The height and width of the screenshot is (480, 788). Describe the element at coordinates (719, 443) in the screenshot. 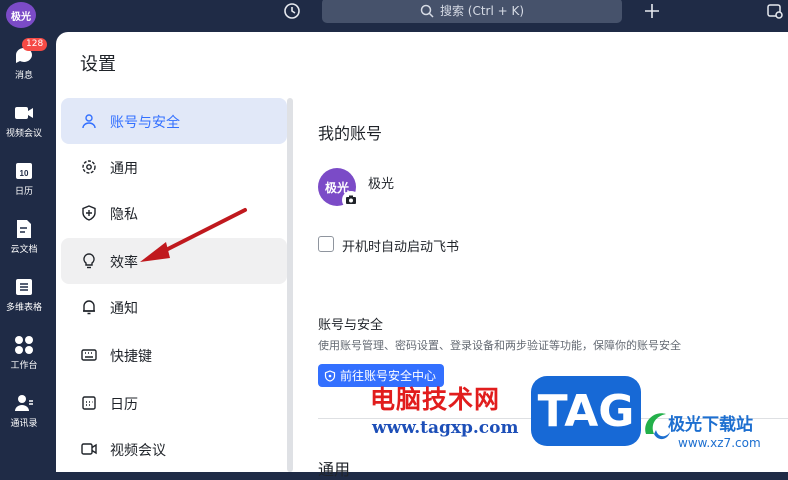

I see `watermark-site-url: www.xz7.com` at that location.